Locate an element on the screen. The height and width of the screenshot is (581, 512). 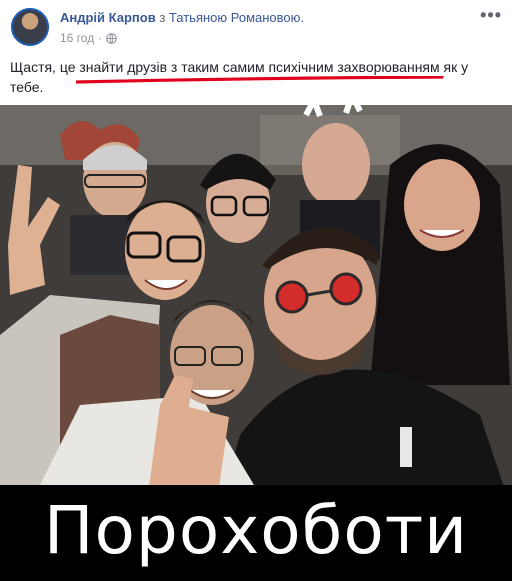
author-line: Андрій Карпов з Татьяною Романовою. is located at coordinates (182, 17).